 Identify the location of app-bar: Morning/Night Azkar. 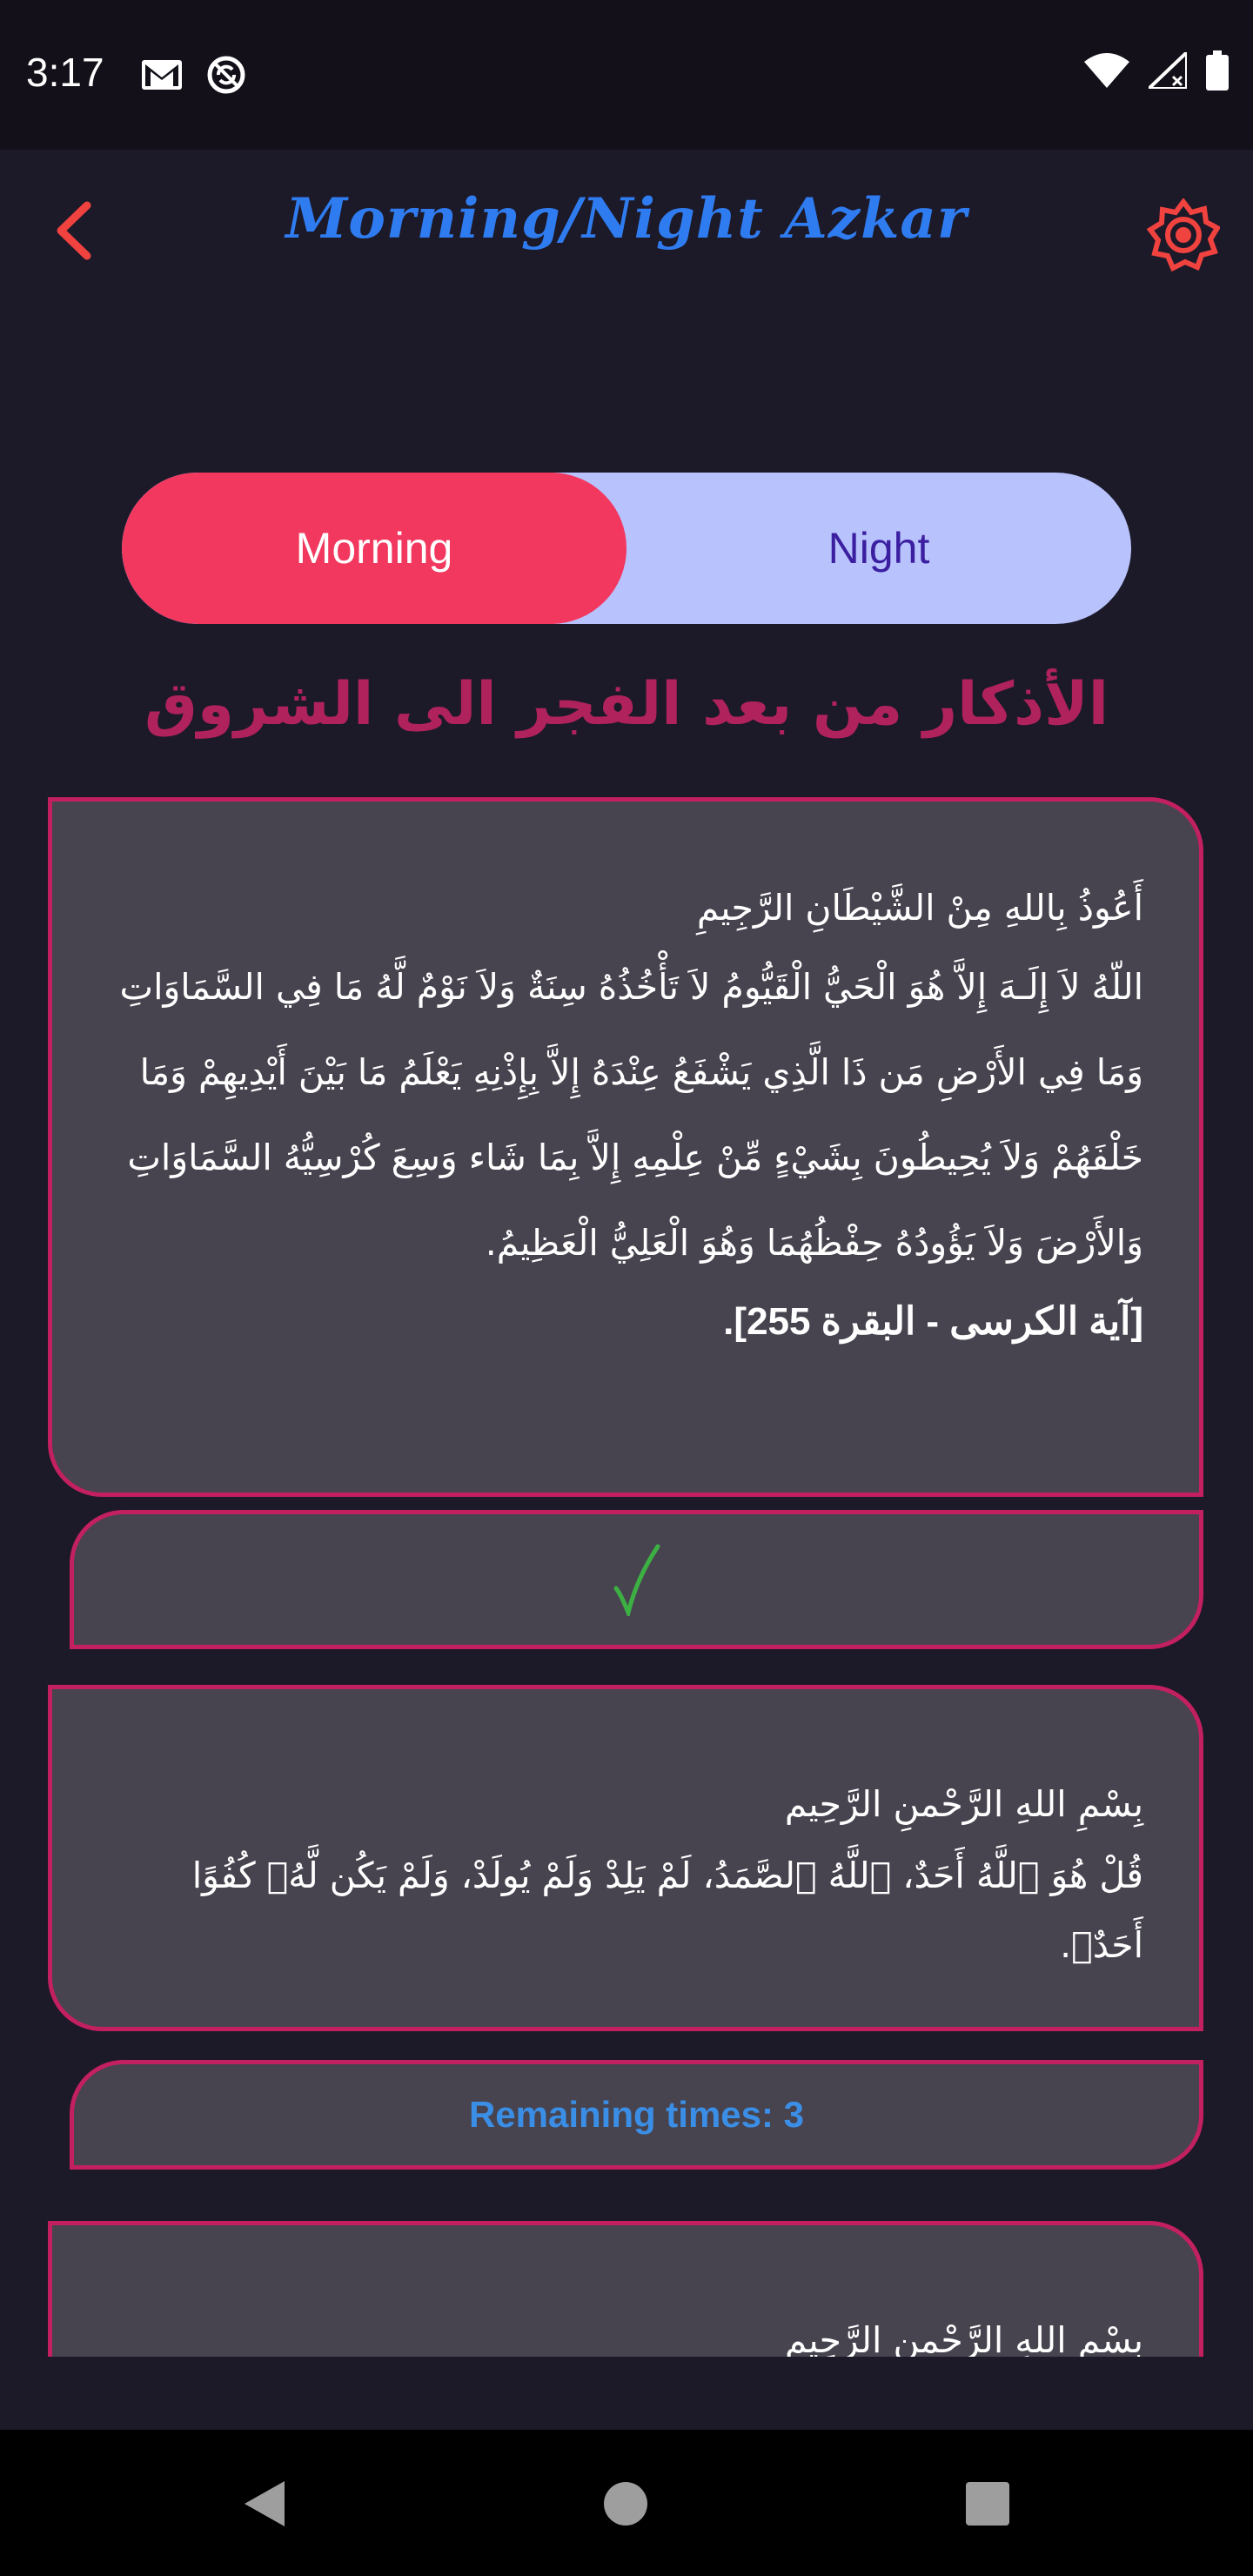
(626, 233).